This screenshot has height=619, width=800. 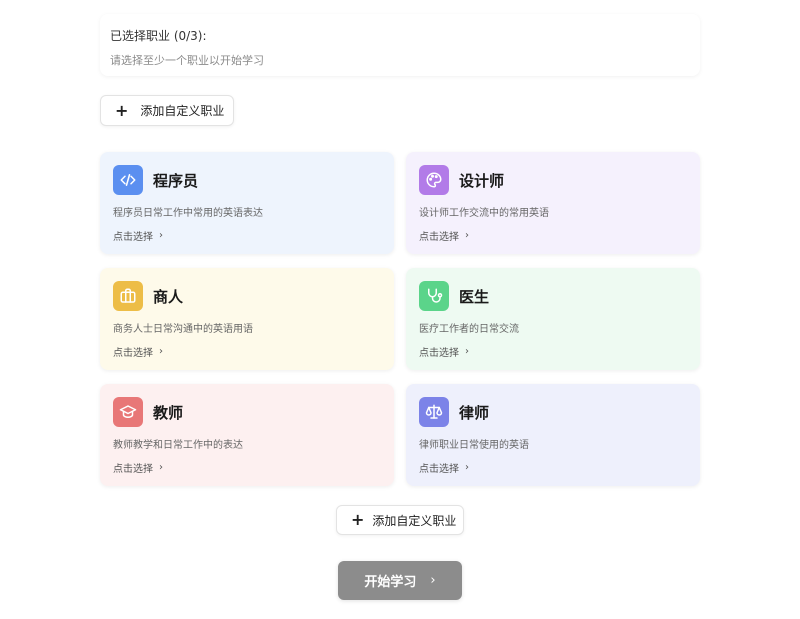 I want to click on career-card-programmer: 程序员 程序员日常工作中常用的英语表达 点击选择 ›, so click(x=247, y=203).